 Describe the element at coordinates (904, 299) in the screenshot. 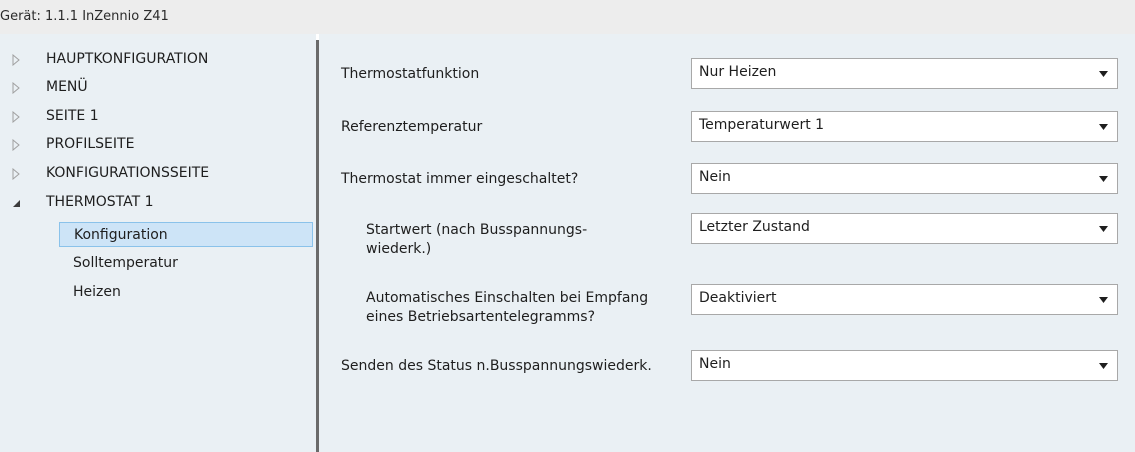

I see `automatisches-einschalten-select: Deaktiviert` at that location.